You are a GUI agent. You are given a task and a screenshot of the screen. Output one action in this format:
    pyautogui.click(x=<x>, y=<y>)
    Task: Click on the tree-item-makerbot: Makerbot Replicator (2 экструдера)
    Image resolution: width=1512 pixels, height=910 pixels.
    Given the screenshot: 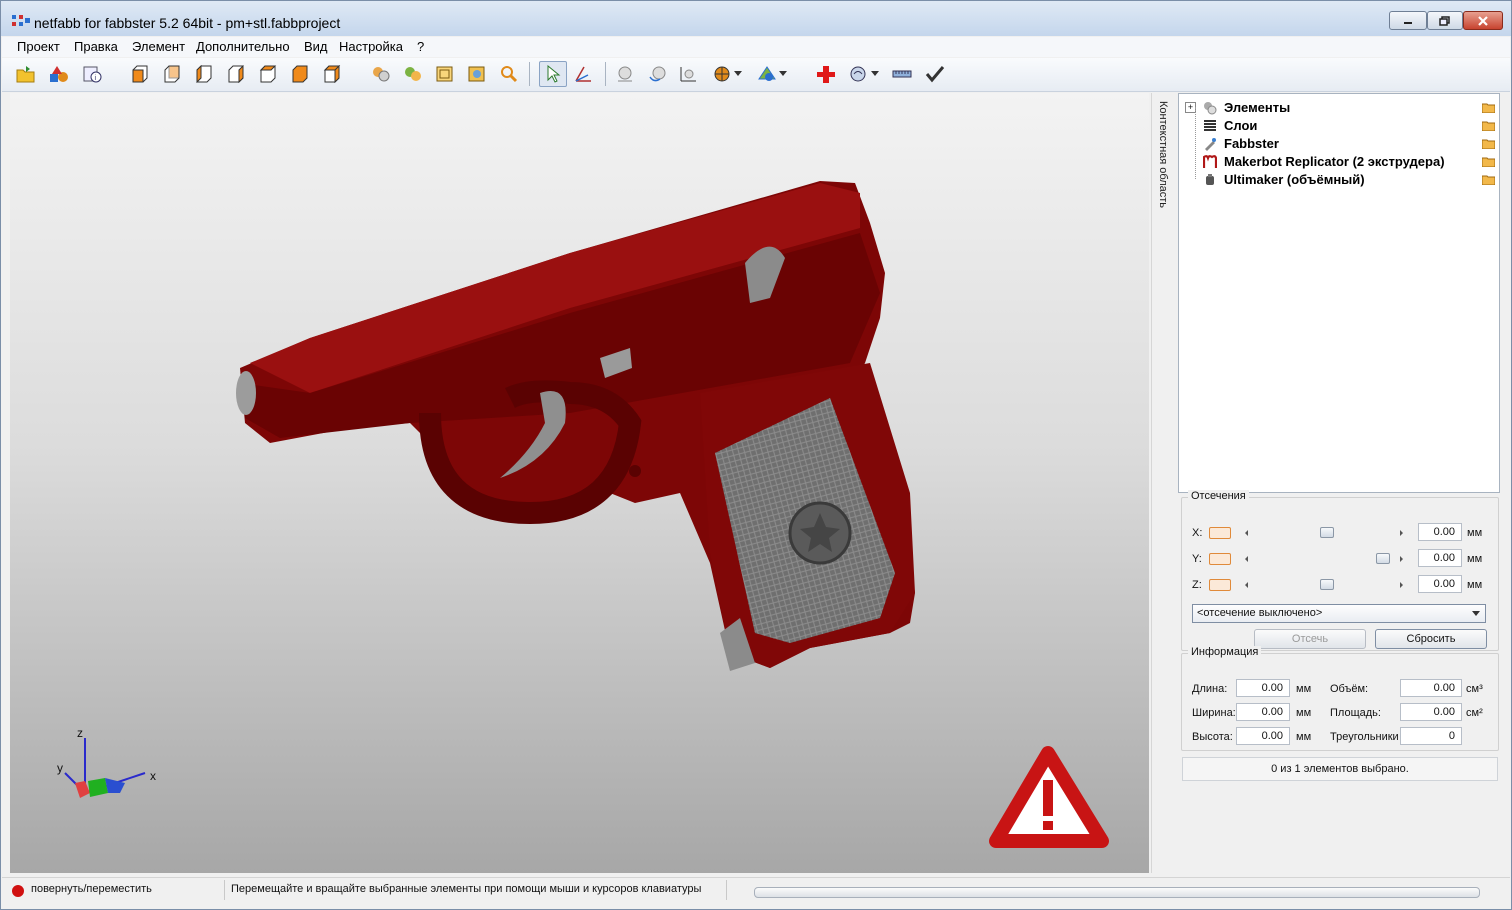 What is the action you would take?
    pyautogui.click(x=1339, y=162)
    